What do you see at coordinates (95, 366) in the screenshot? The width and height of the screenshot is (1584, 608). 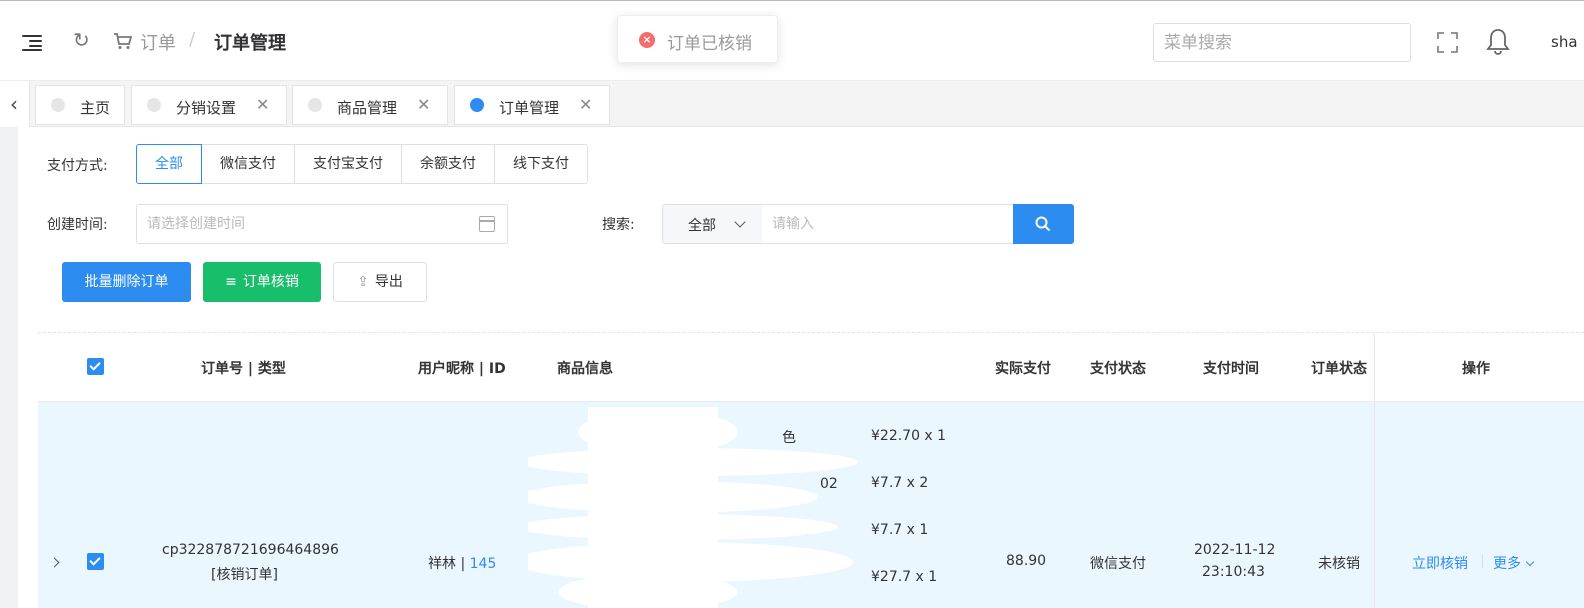 I see `select-all-checkbox` at bounding box center [95, 366].